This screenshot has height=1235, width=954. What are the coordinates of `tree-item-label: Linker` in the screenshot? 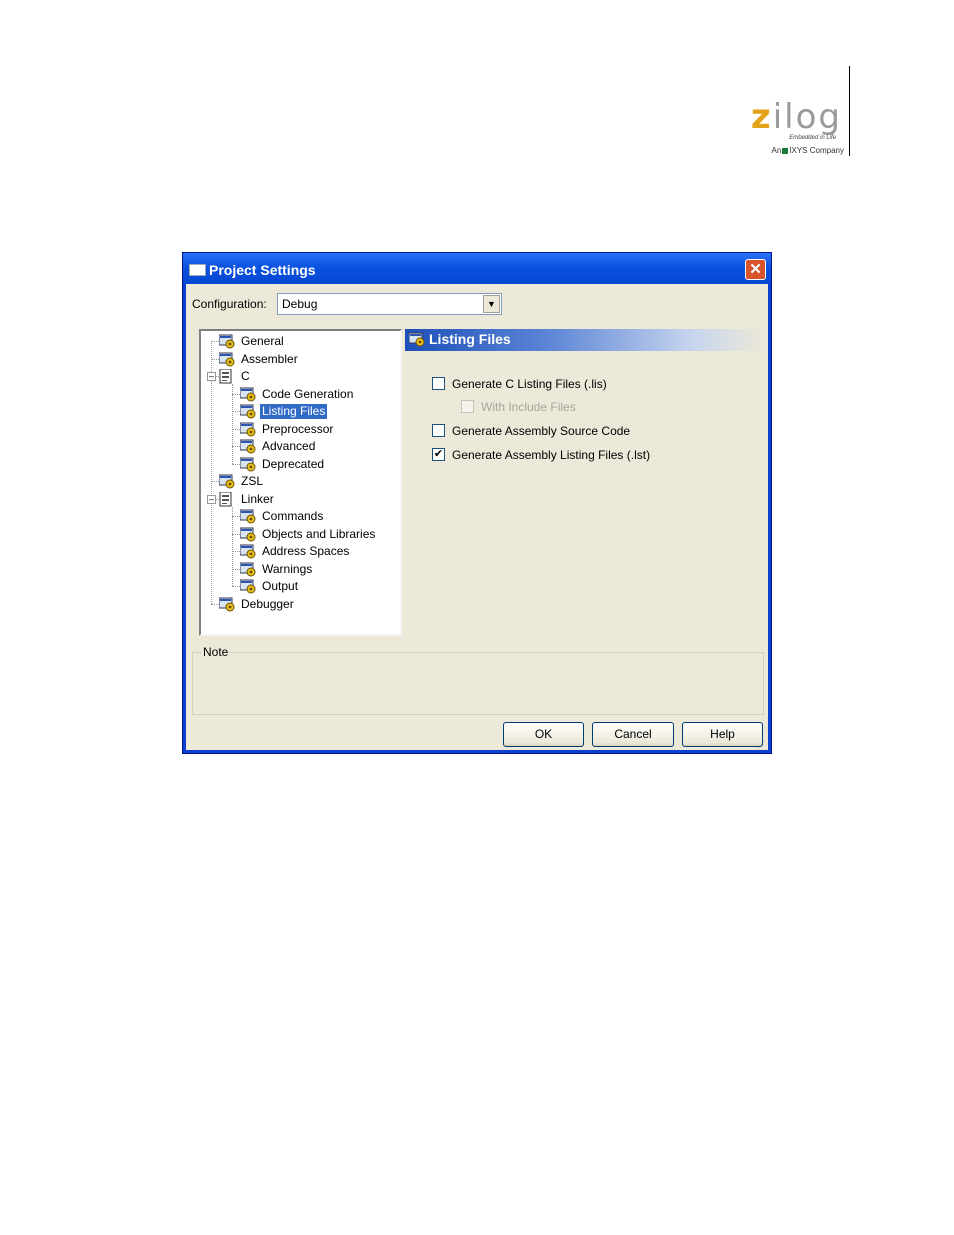 It's located at (257, 498).